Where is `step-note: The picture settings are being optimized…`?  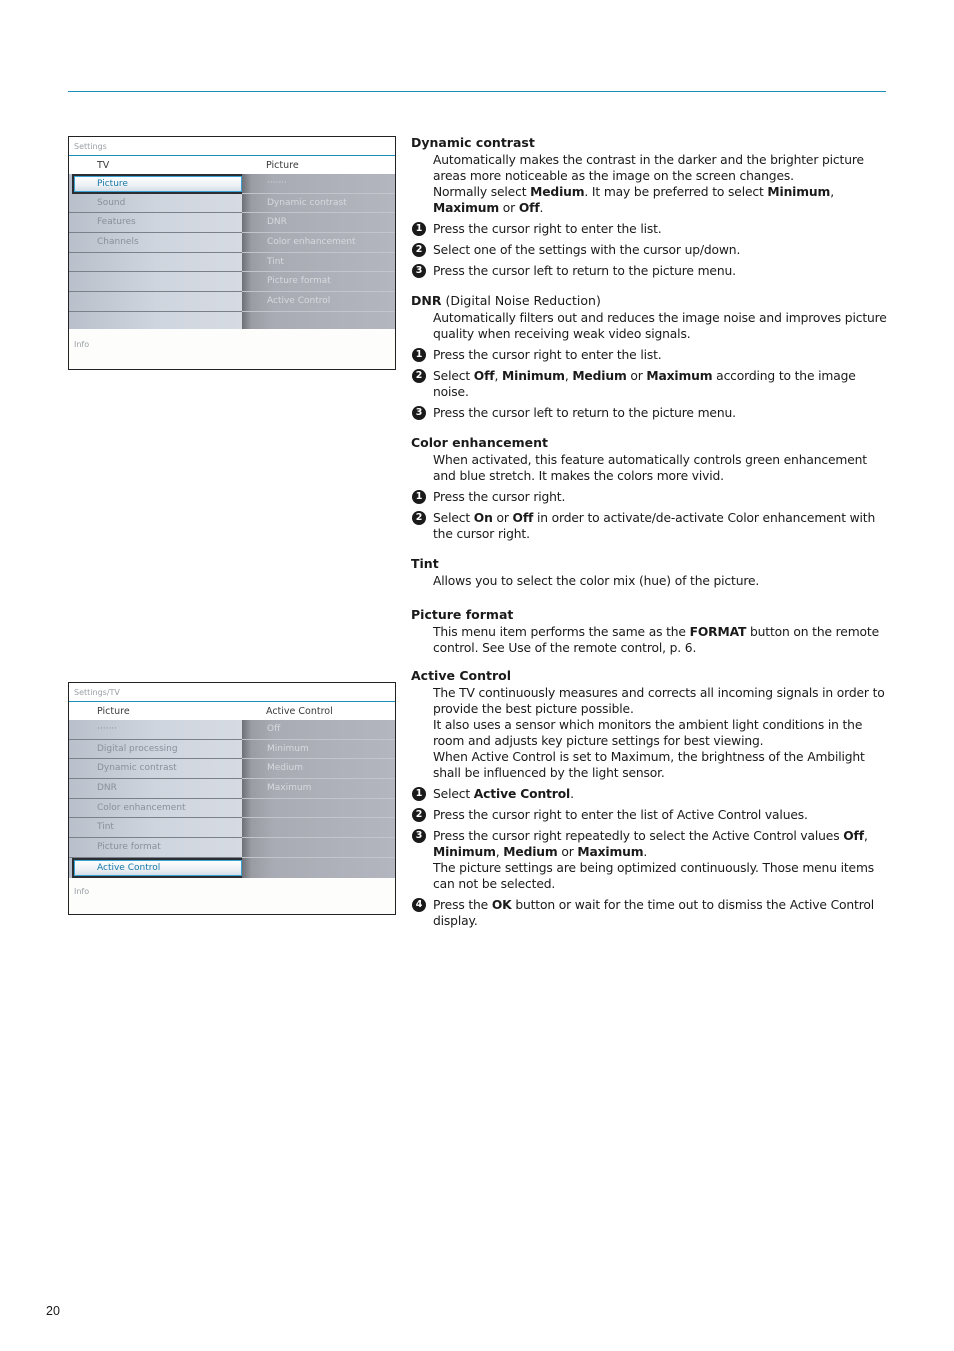 step-note: The picture settings are being optimized… is located at coordinates (654, 876).